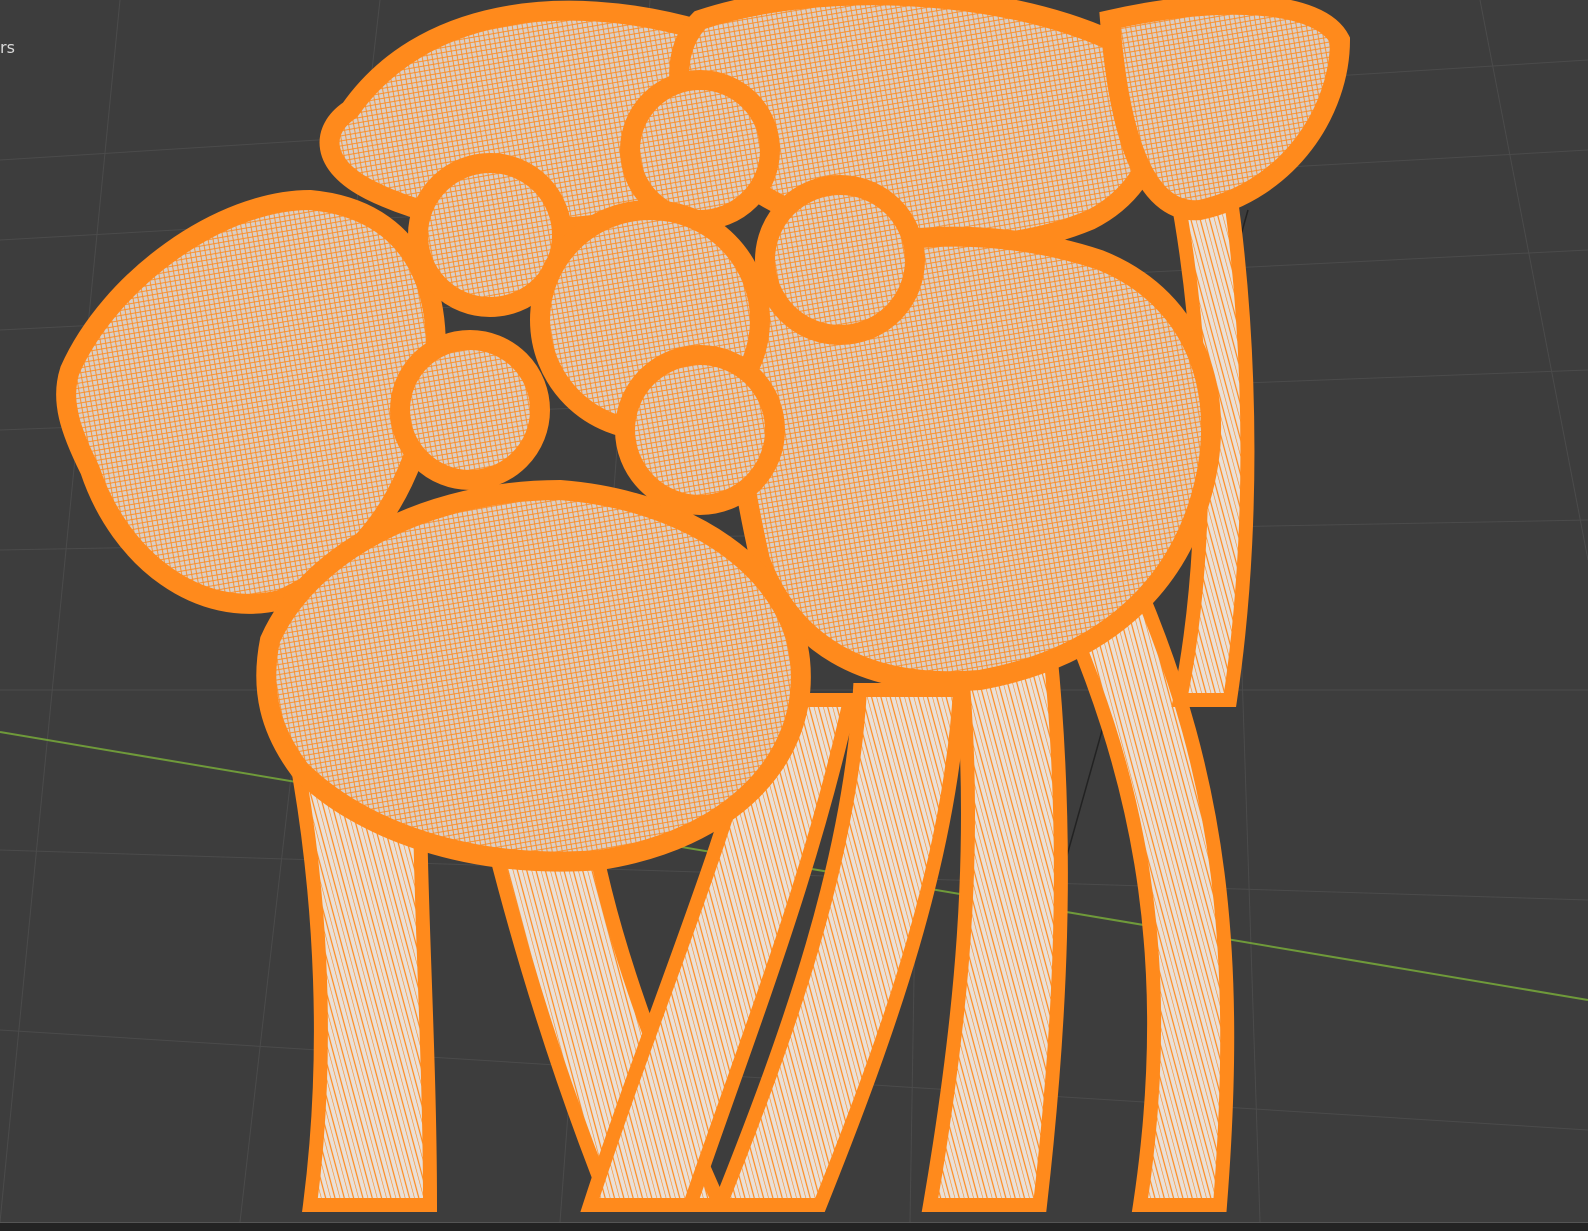 This screenshot has height=1231, width=1588. Describe the element at coordinates (7, 47) in the screenshot. I see `viewport-overlay-label: rs` at that location.